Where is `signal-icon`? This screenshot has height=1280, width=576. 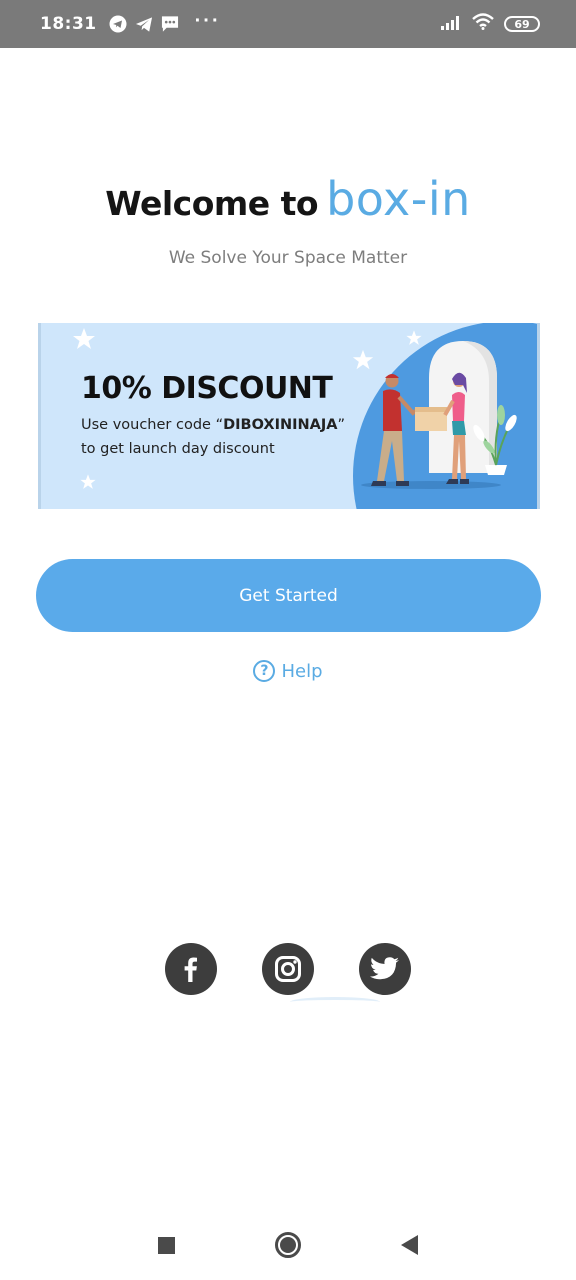 signal-icon is located at coordinates (451, 24).